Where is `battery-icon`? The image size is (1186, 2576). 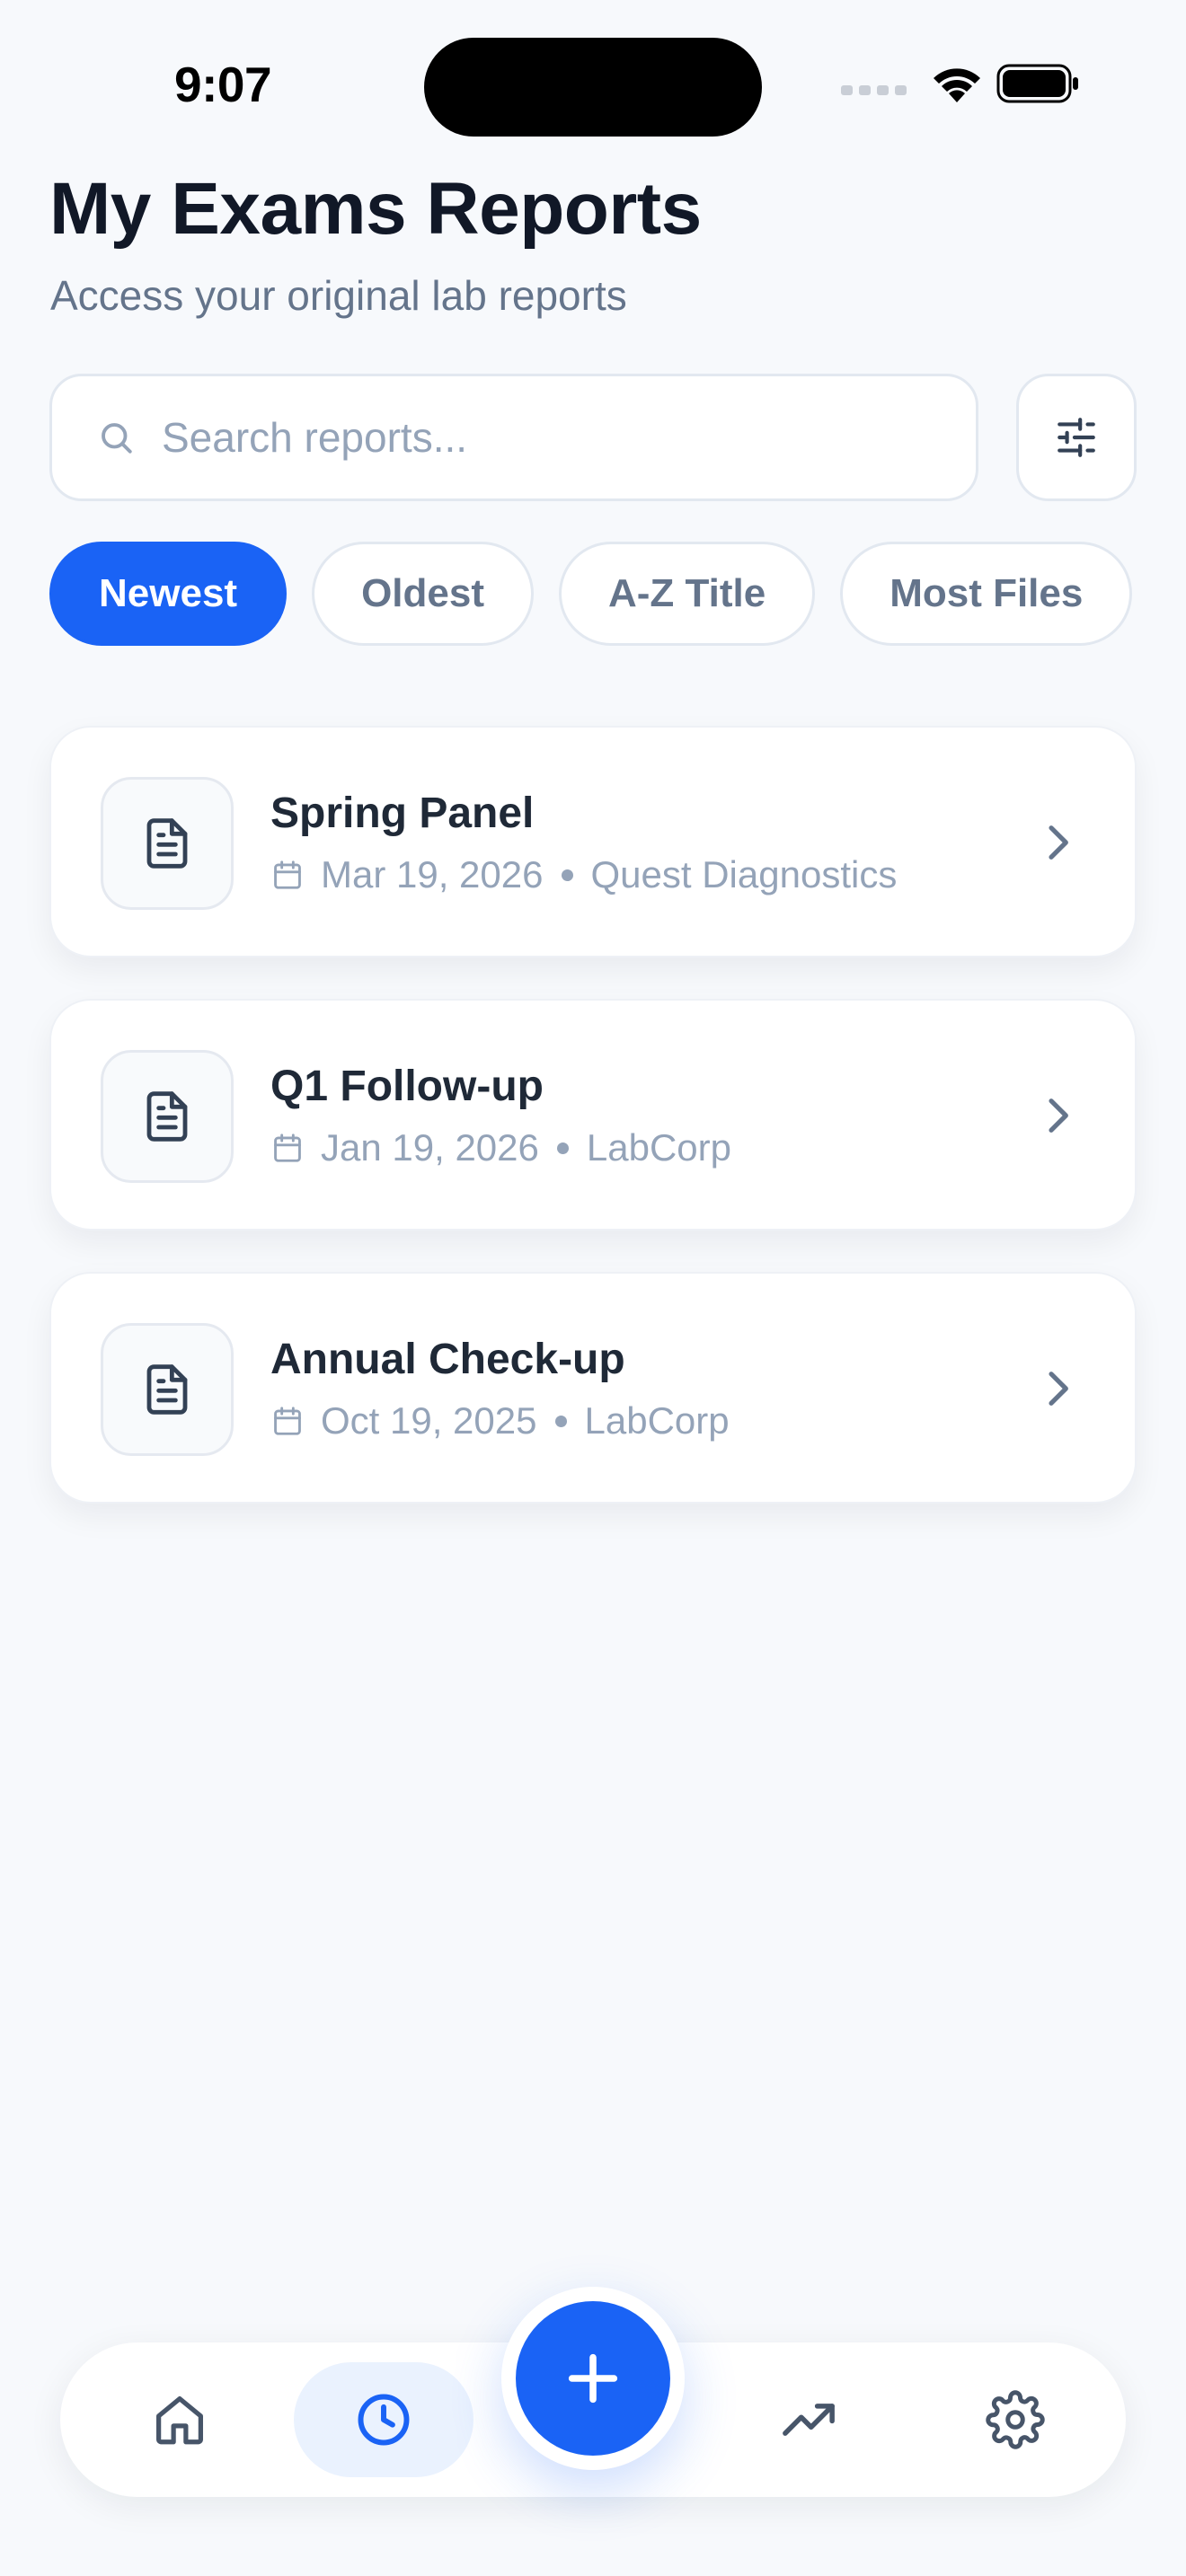
battery-icon is located at coordinates (1037, 83).